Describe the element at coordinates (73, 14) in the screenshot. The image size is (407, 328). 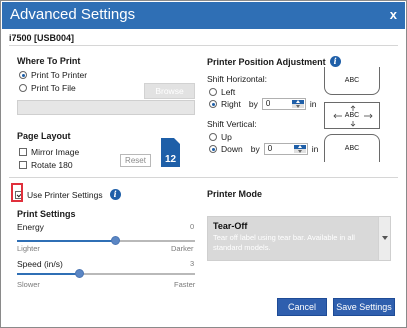
I see `window-title: Advanced Settings` at that location.